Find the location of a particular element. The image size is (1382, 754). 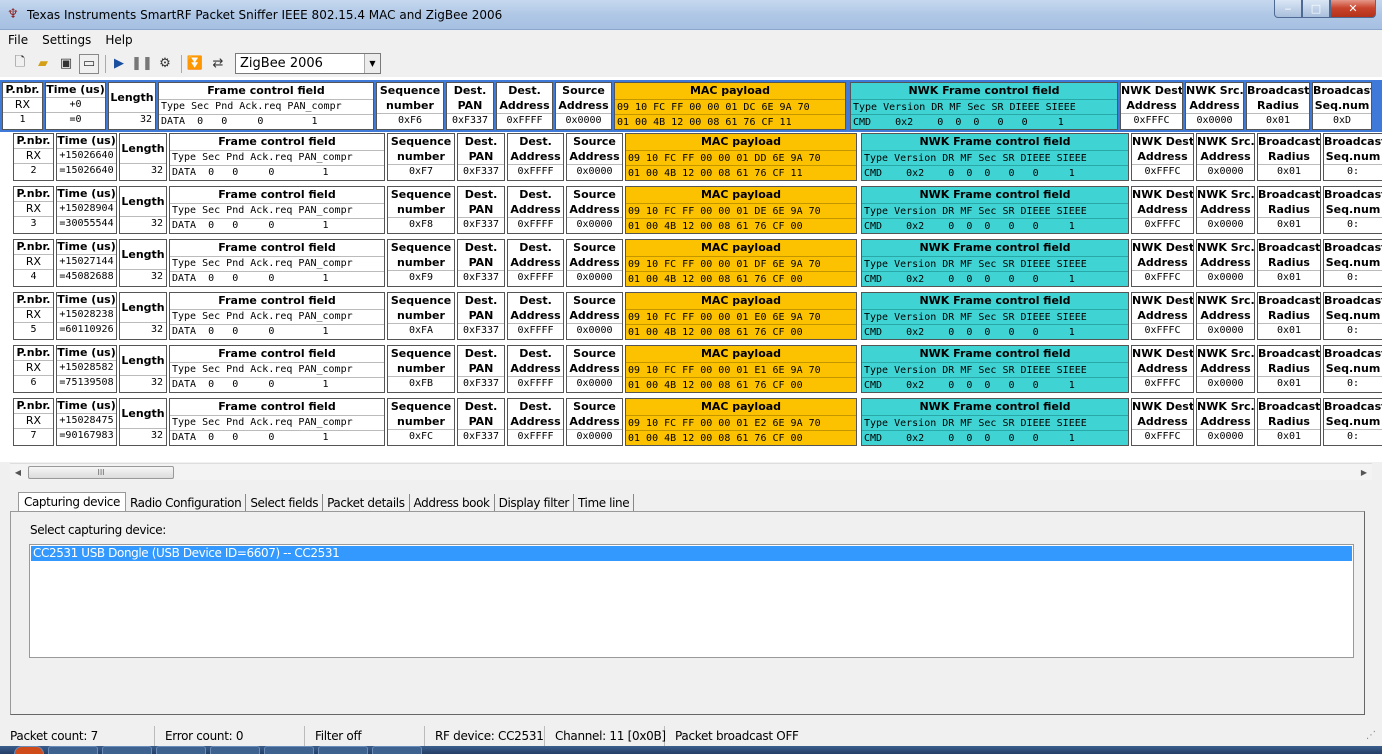

field-seq: Sequence number 0xF9 is located at coordinates (421, 263).